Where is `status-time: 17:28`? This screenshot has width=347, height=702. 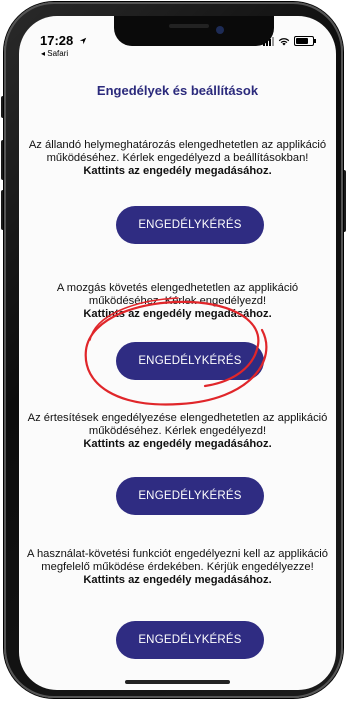 status-time: 17:28 is located at coordinates (63, 40).